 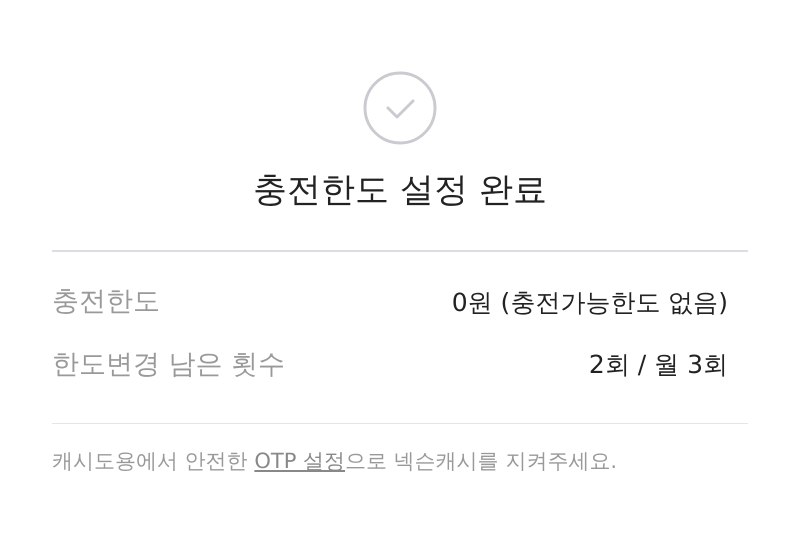 I want to click on row-label: 충전한도, so click(x=106, y=302).